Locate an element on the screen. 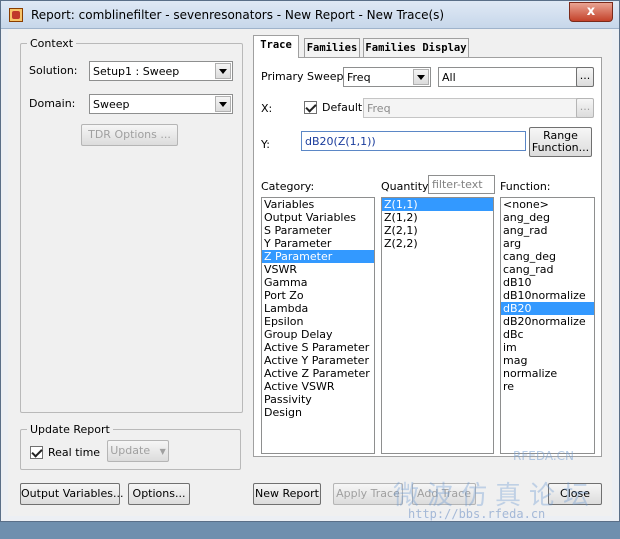  watermark-url: http://bbs.rfeda.cn is located at coordinates (477, 514).